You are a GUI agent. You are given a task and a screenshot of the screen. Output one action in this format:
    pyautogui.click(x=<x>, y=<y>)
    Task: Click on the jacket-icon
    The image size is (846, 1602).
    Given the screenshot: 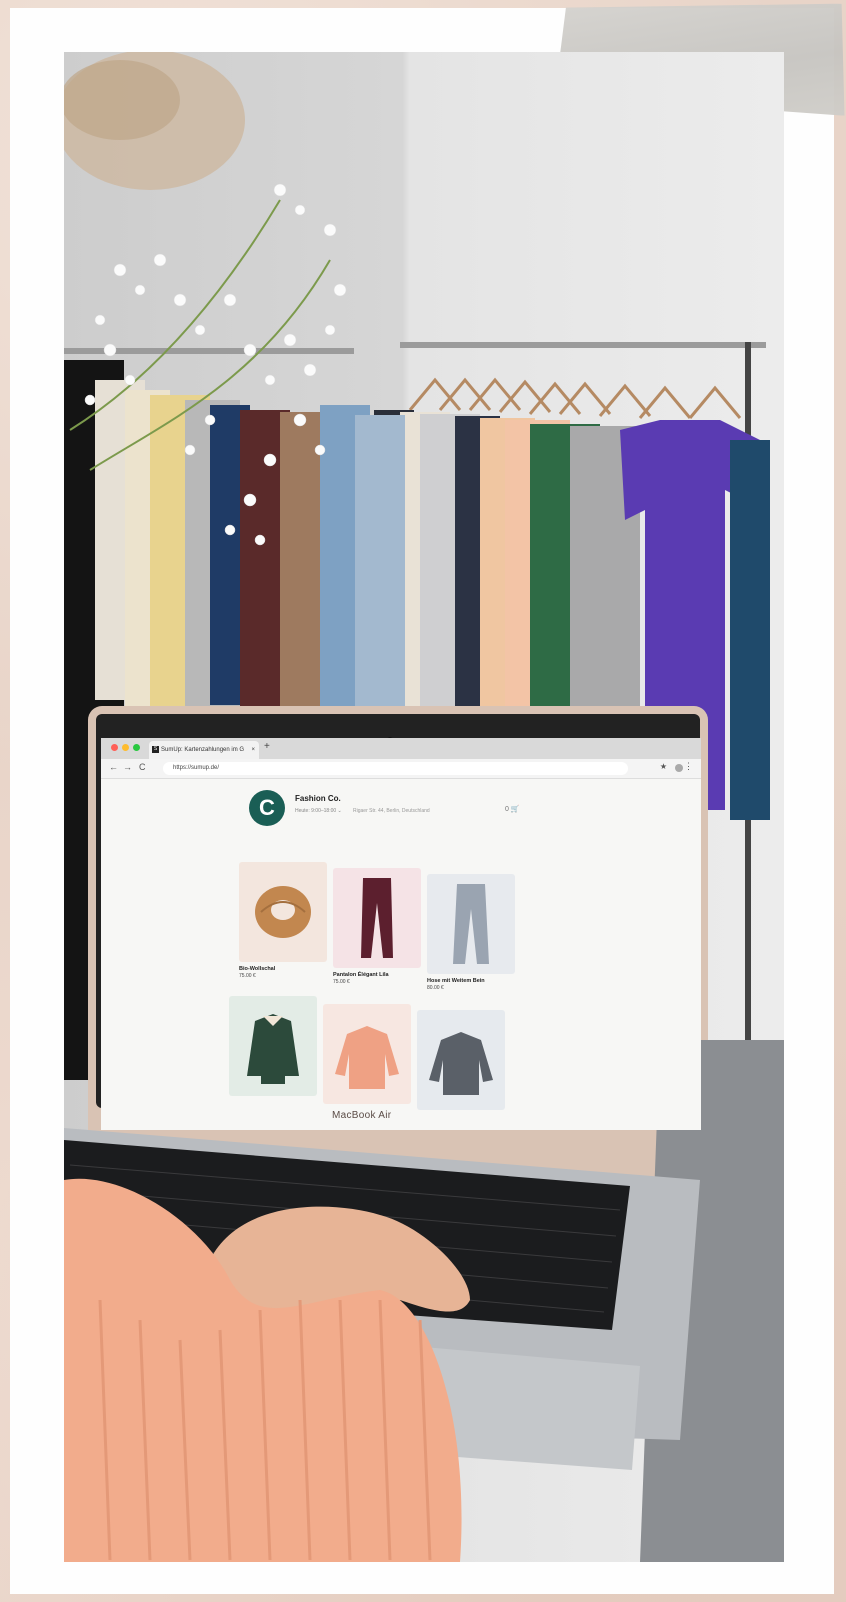 What is the action you would take?
    pyautogui.click(x=273, y=1046)
    